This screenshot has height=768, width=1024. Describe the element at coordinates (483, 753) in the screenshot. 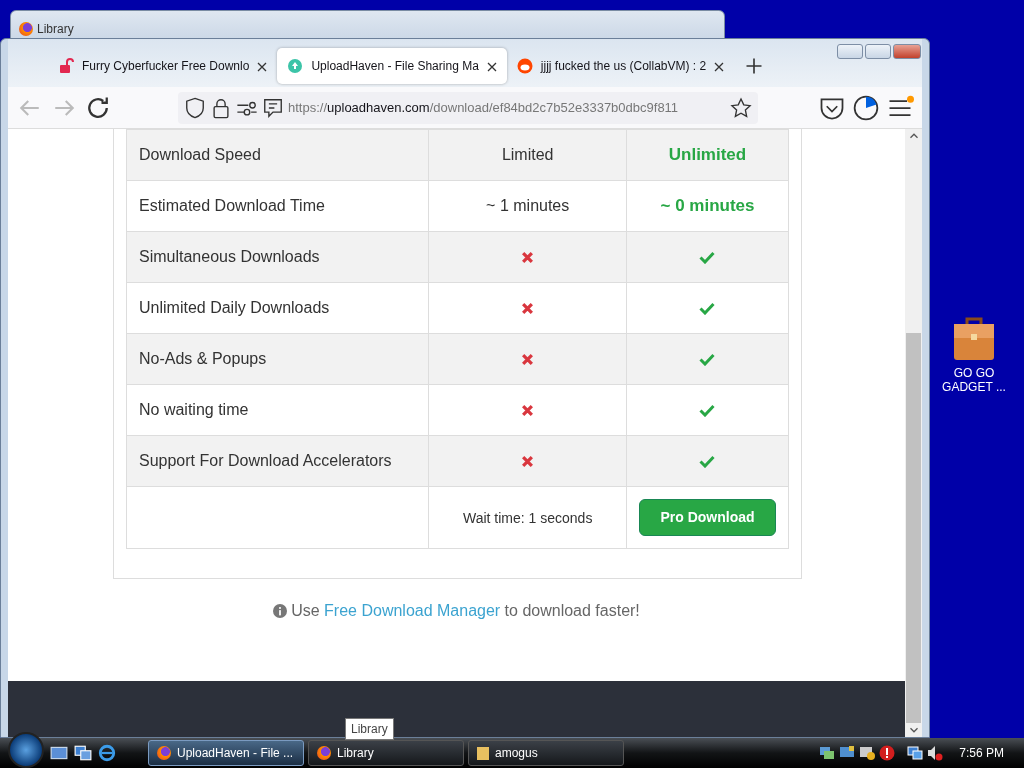

I see `folder-icon` at that location.